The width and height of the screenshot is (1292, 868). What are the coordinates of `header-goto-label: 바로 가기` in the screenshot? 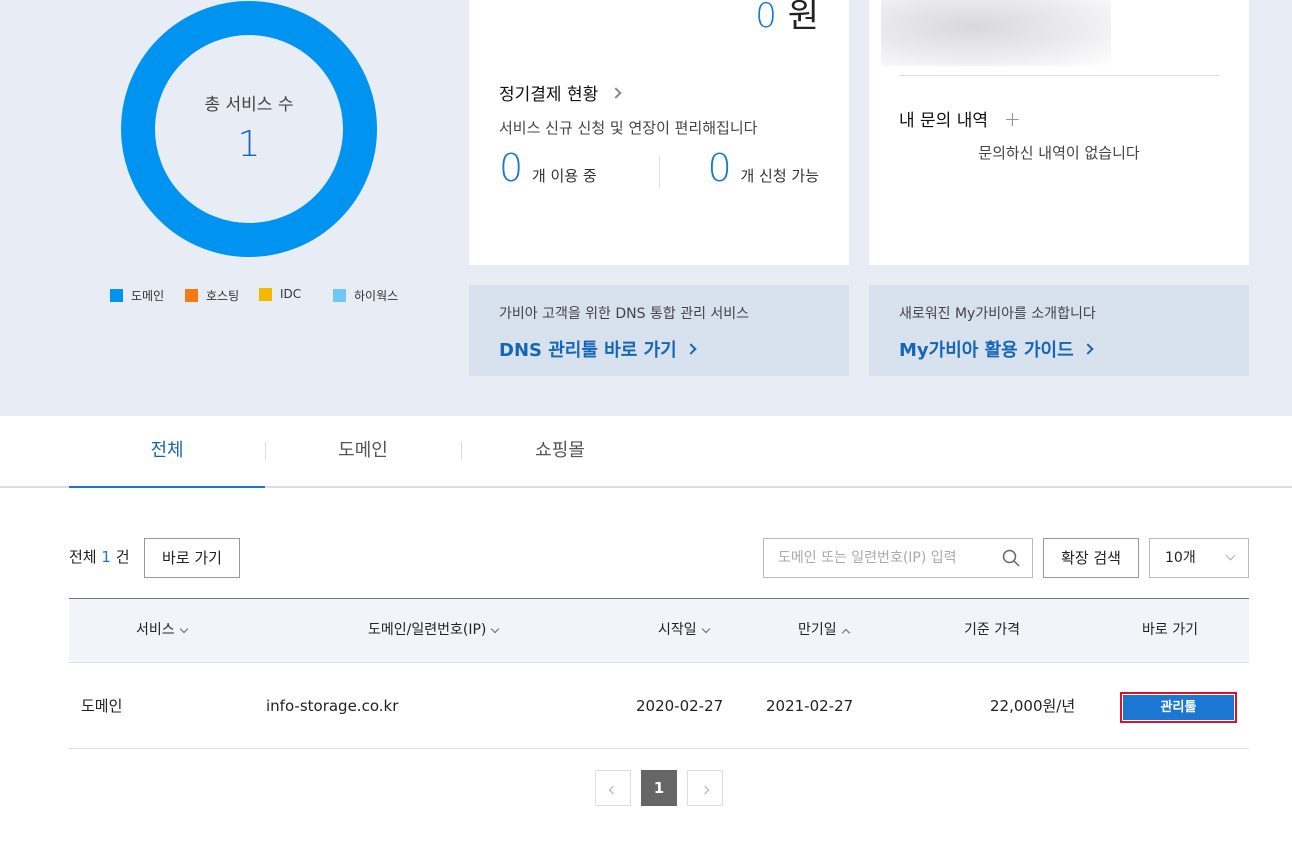 It's located at (1170, 630).